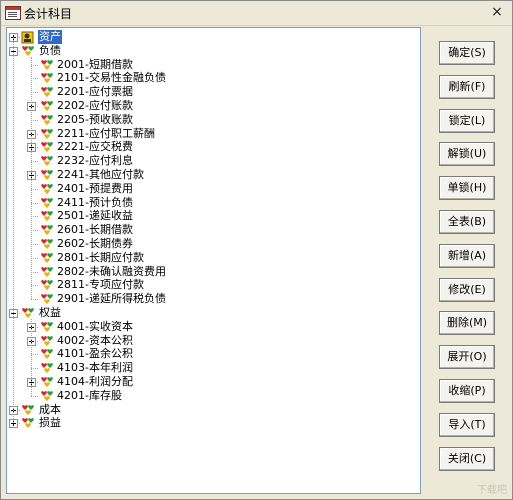 This screenshot has height=500, width=513. What do you see at coordinates (50, 410) in the screenshot?
I see `tree-node-label: 成本` at bounding box center [50, 410].